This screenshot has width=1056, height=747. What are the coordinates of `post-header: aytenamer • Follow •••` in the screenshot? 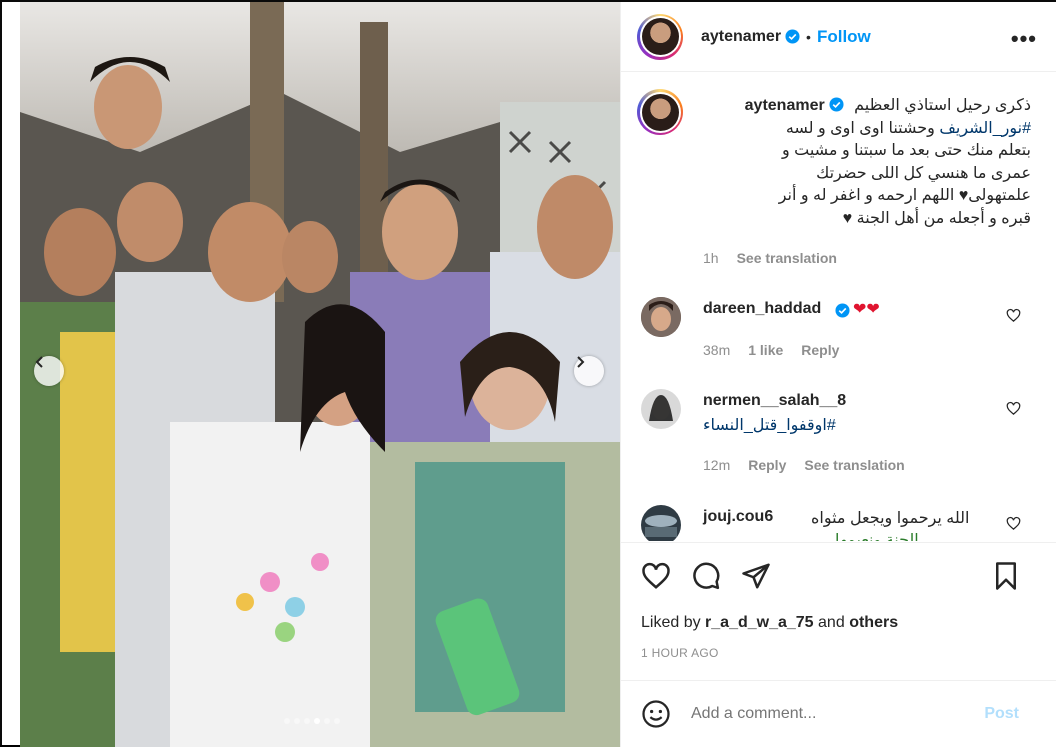 It's located at (838, 37).